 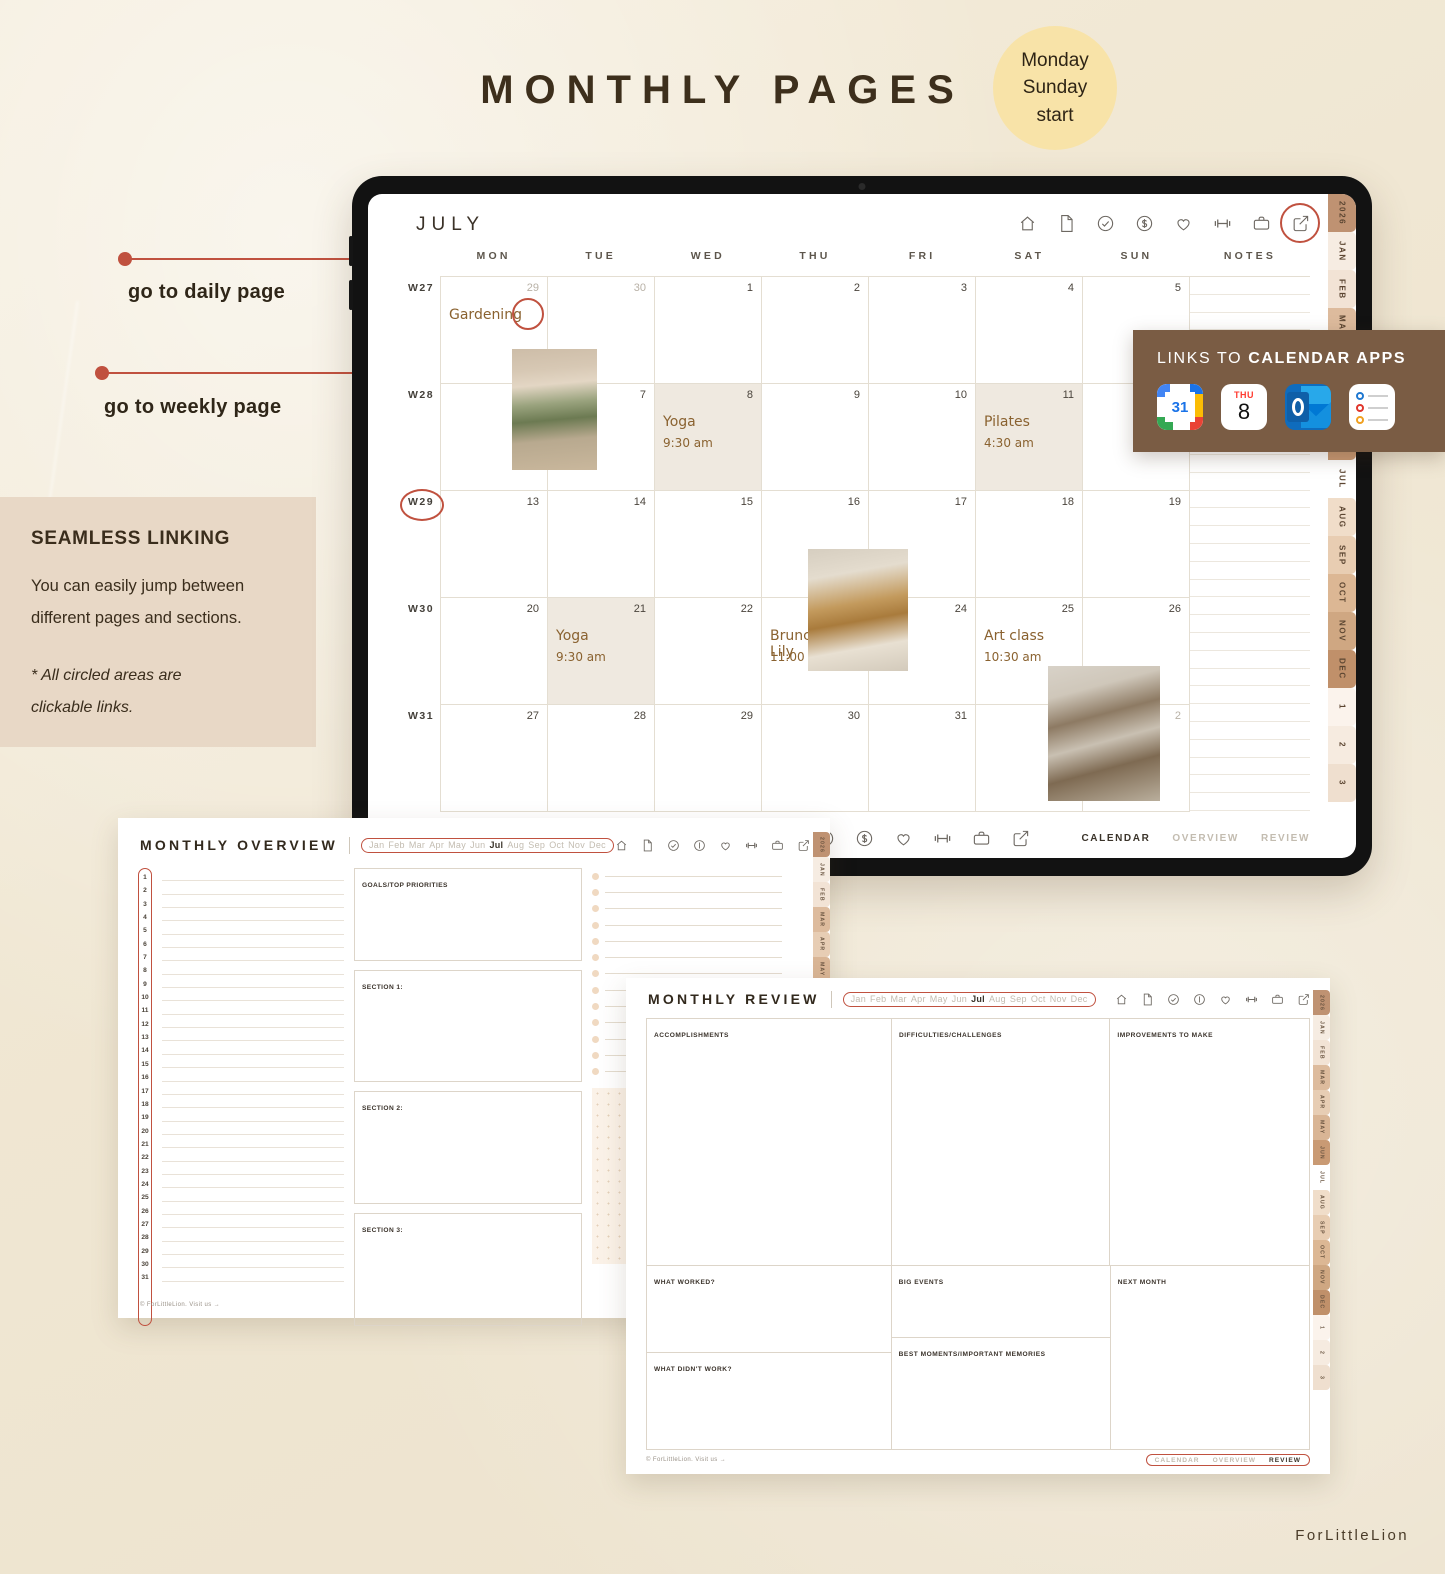 I want to click on day-number: 30, so click(x=640, y=288).